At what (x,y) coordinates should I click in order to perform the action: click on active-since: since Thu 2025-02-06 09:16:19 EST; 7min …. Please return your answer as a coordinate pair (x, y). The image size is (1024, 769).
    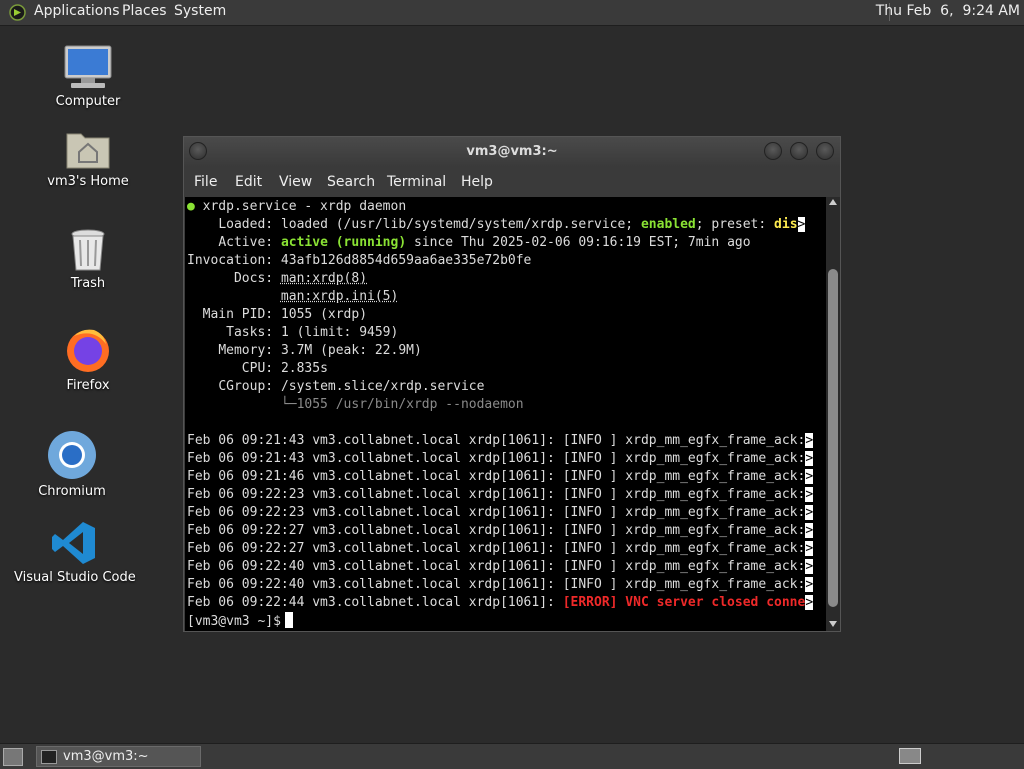
    Looking at the image, I should click on (578, 242).